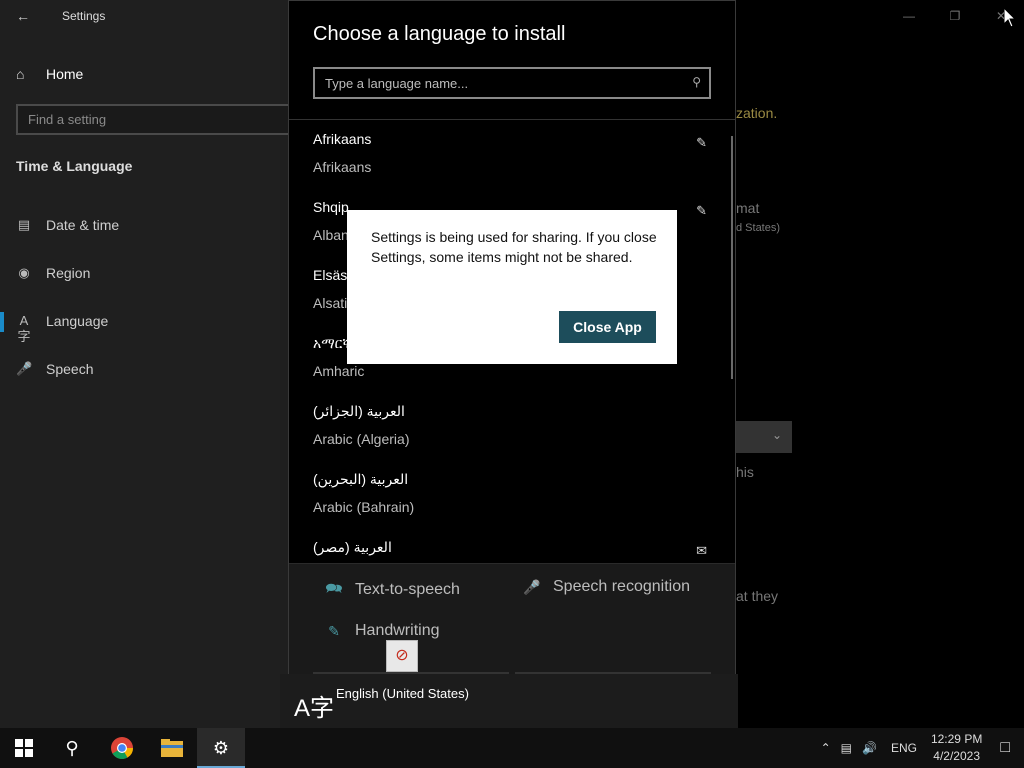  What do you see at coordinates (745, 472) in the screenshot?
I see `background-text: his` at bounding box center [745, 472].